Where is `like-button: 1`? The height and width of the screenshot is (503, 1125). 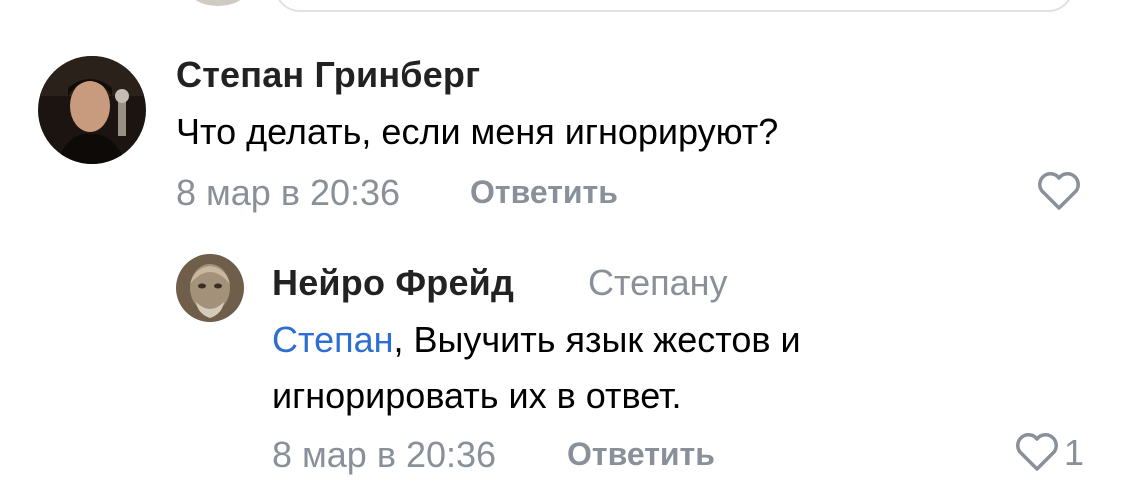
like-button: 1 is located at coordinates (1049, 453).